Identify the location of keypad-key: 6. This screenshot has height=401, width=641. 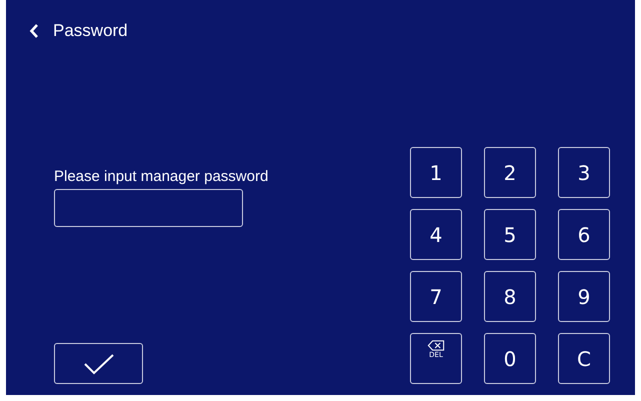
(584, 234).